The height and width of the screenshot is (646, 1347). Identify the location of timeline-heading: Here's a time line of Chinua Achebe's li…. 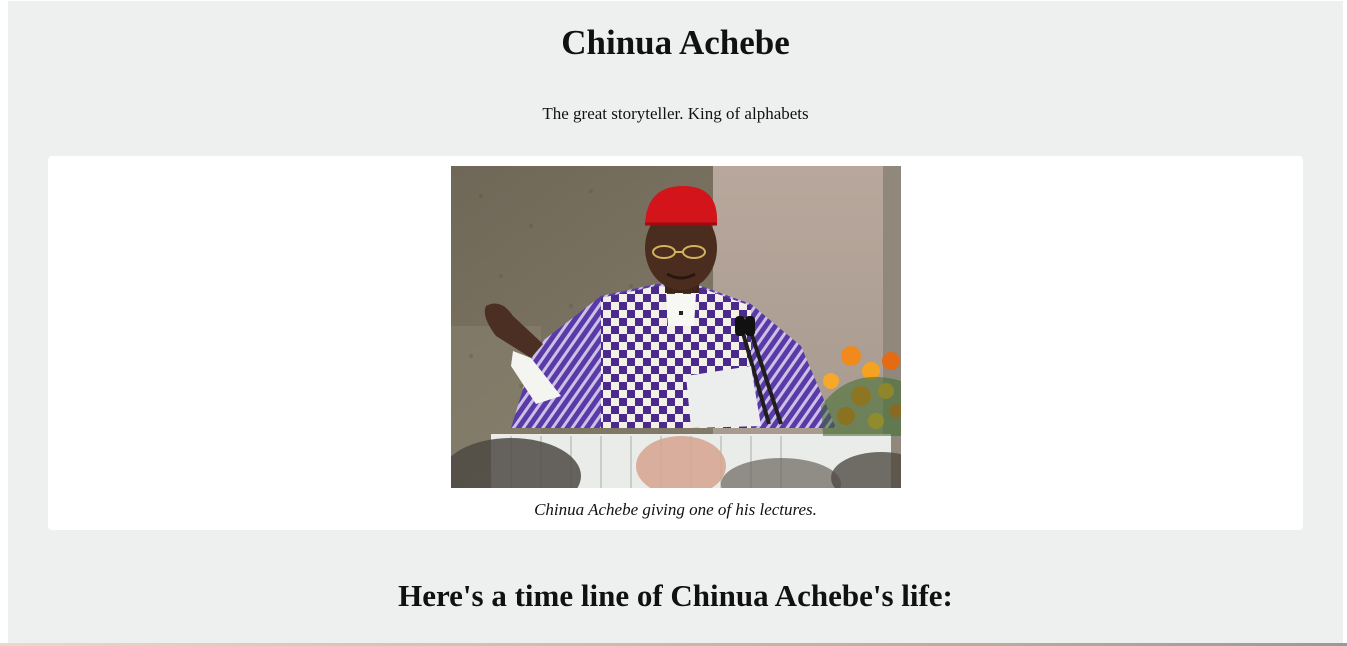
(675, 595).